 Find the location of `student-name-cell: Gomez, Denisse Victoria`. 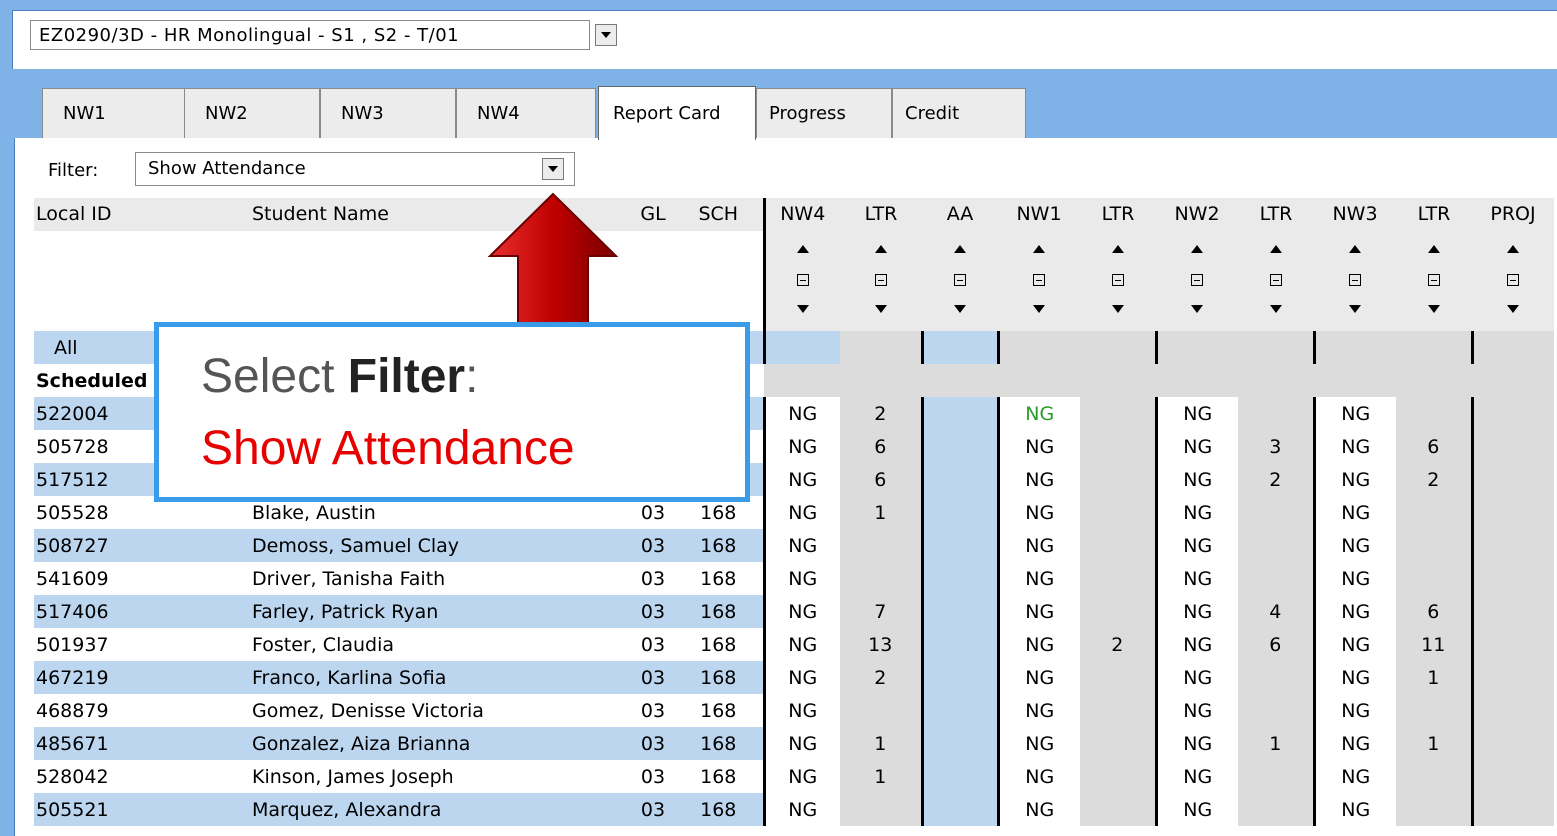

student-name-cell: Gomez, Denisse Victoria is located at coordinates (429, 710).